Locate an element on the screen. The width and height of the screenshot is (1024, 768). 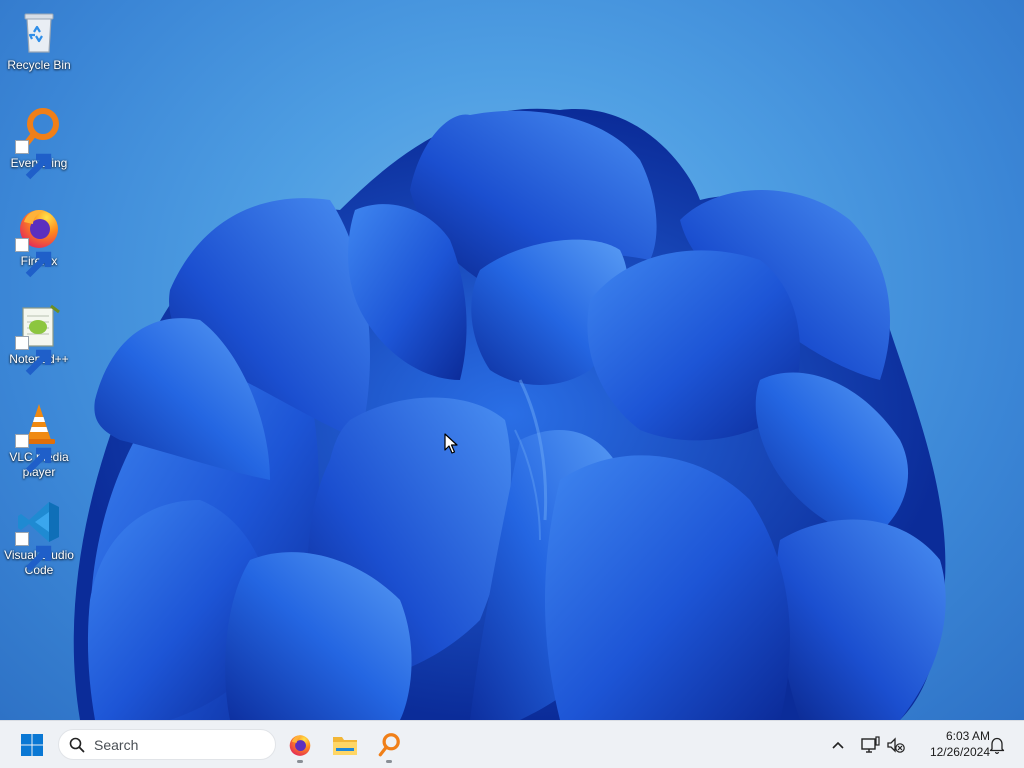
taskbar: Search 6:03 AM 12/26/2024 is located at coordinates (512, 744).